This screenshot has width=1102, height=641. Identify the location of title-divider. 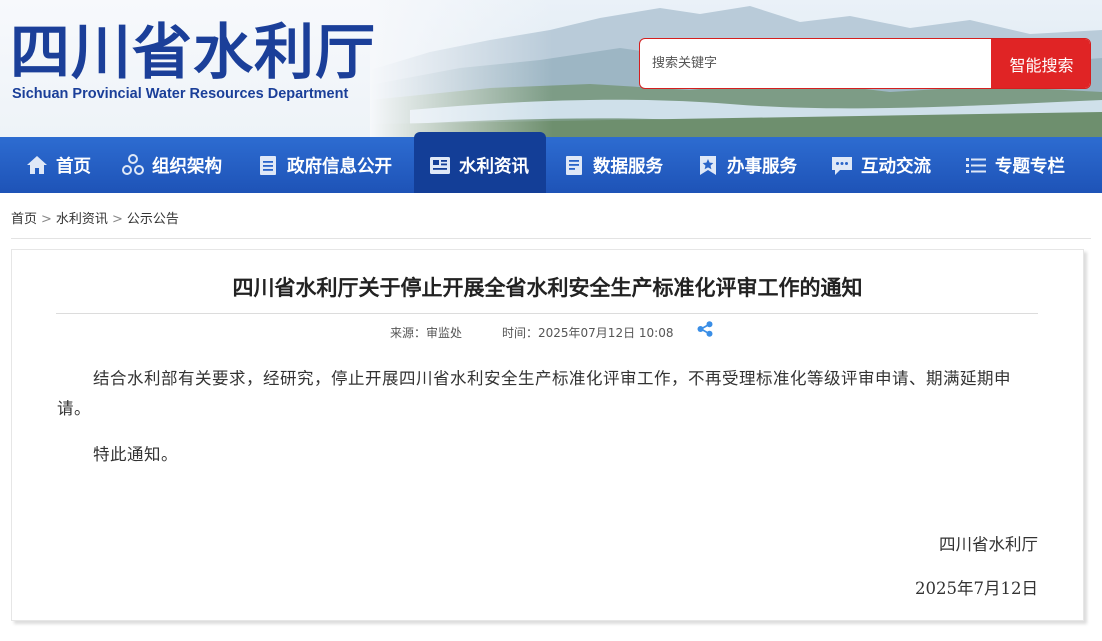
(547, 313).